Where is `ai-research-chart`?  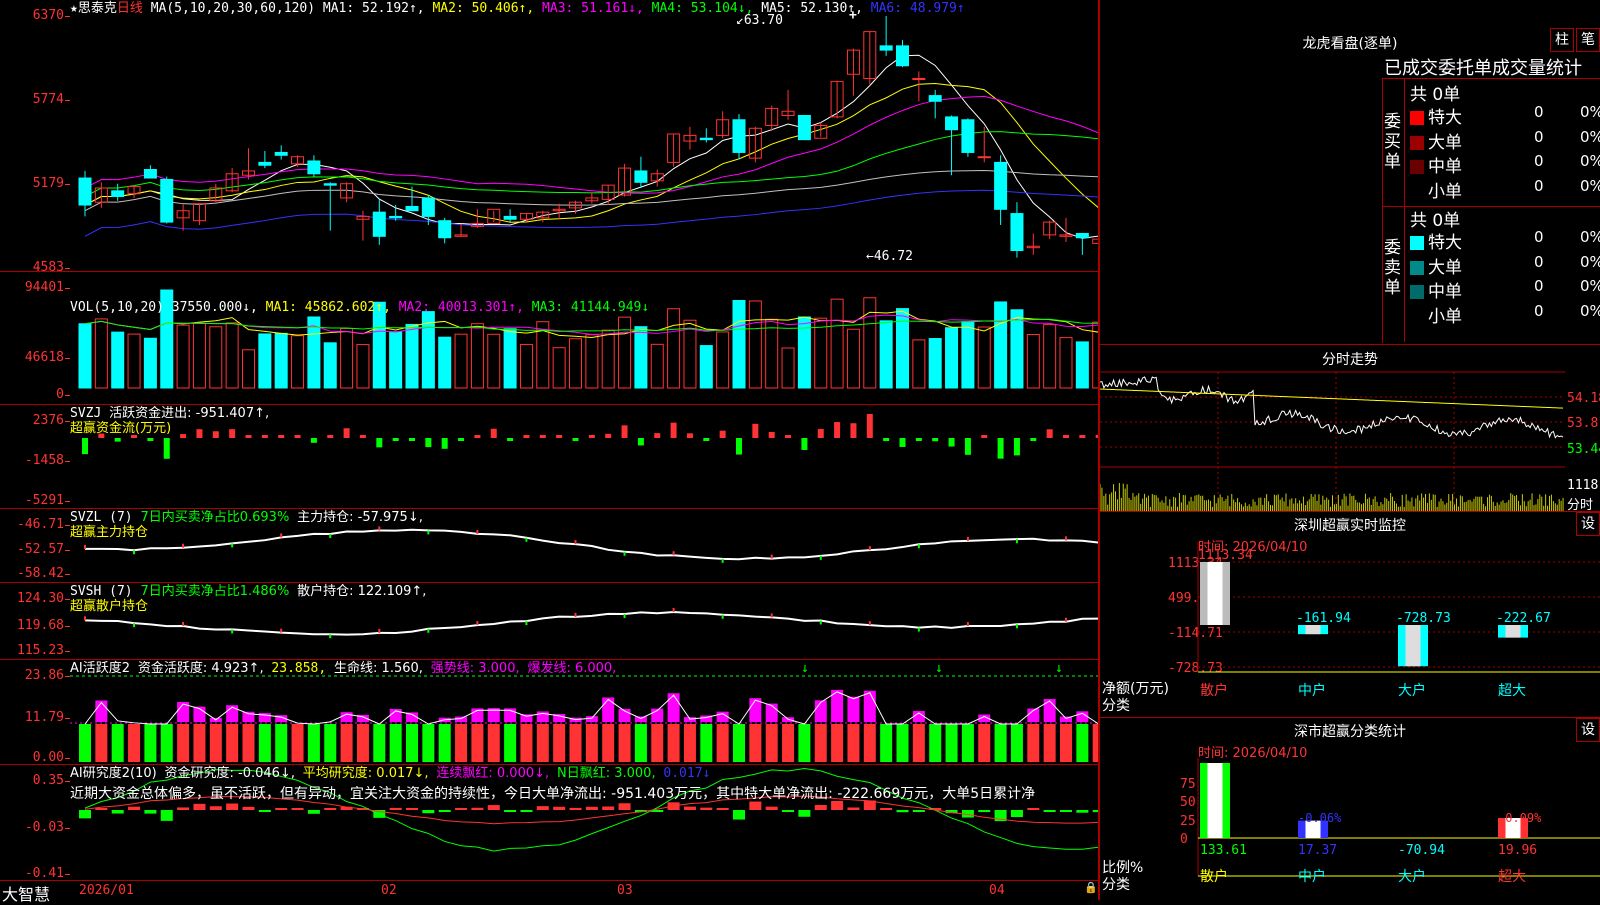 ai-research-chart is located at coordinates (549, 822).